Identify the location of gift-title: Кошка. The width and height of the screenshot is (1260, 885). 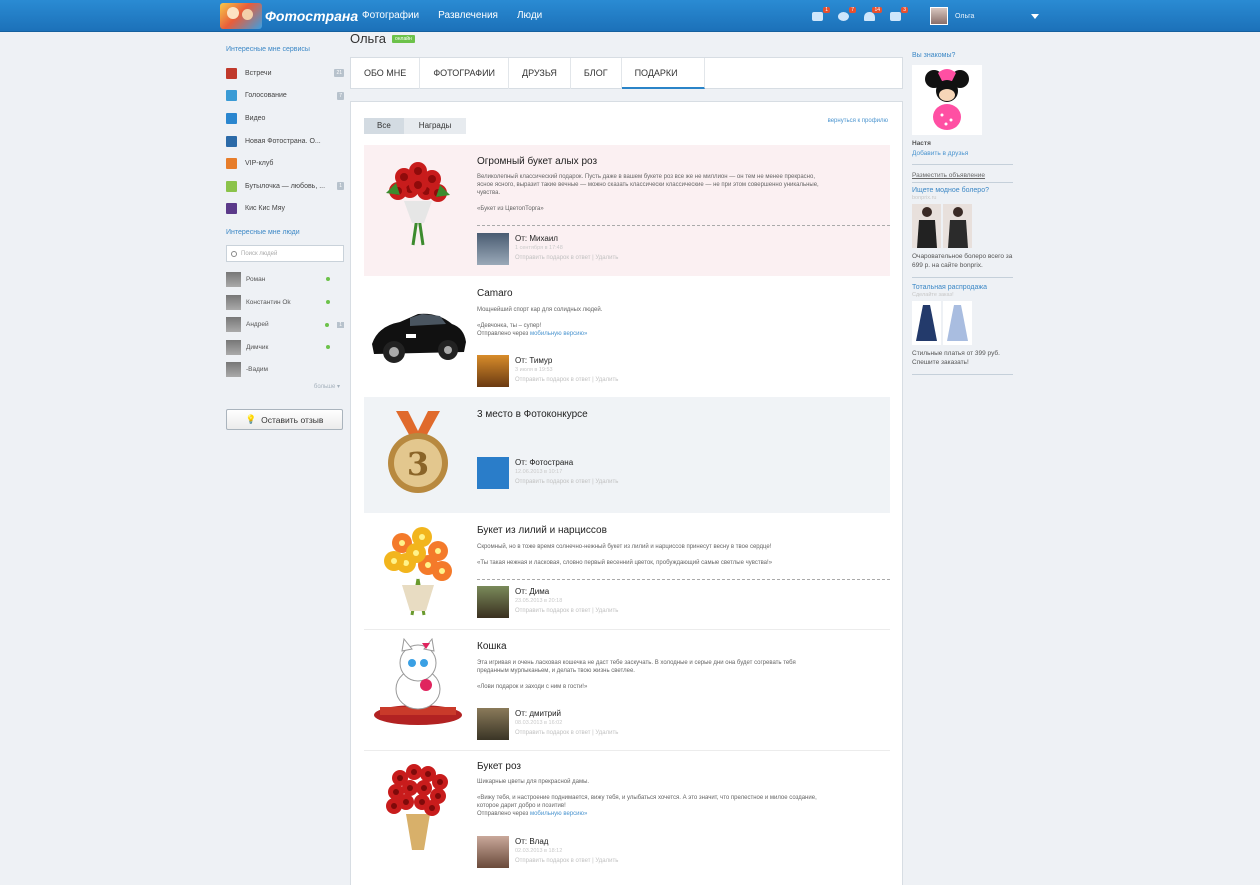
(492, 646).